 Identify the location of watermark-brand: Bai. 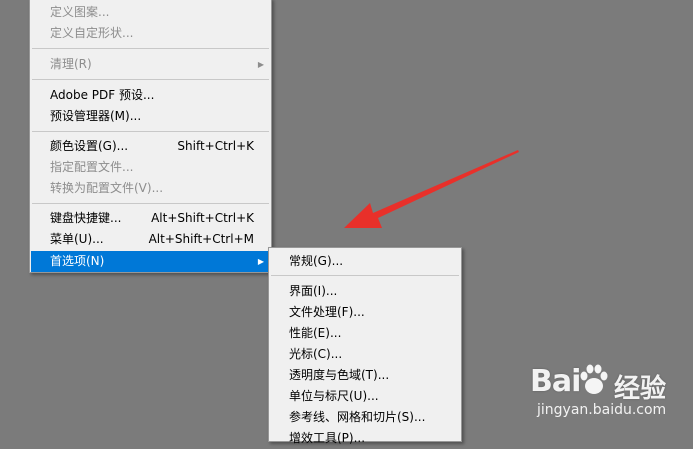
(555, 381).